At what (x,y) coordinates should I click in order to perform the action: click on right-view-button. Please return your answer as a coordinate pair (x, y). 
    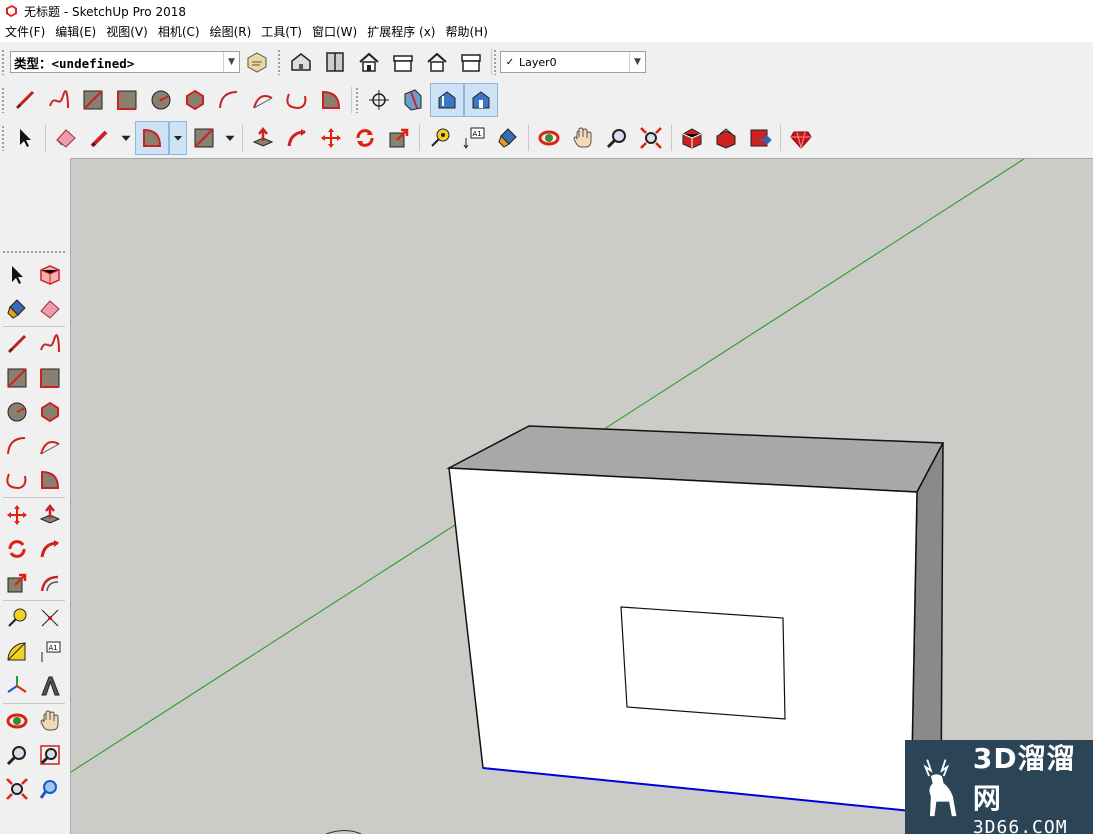
    Looking at the image, I should click on (403, 62).